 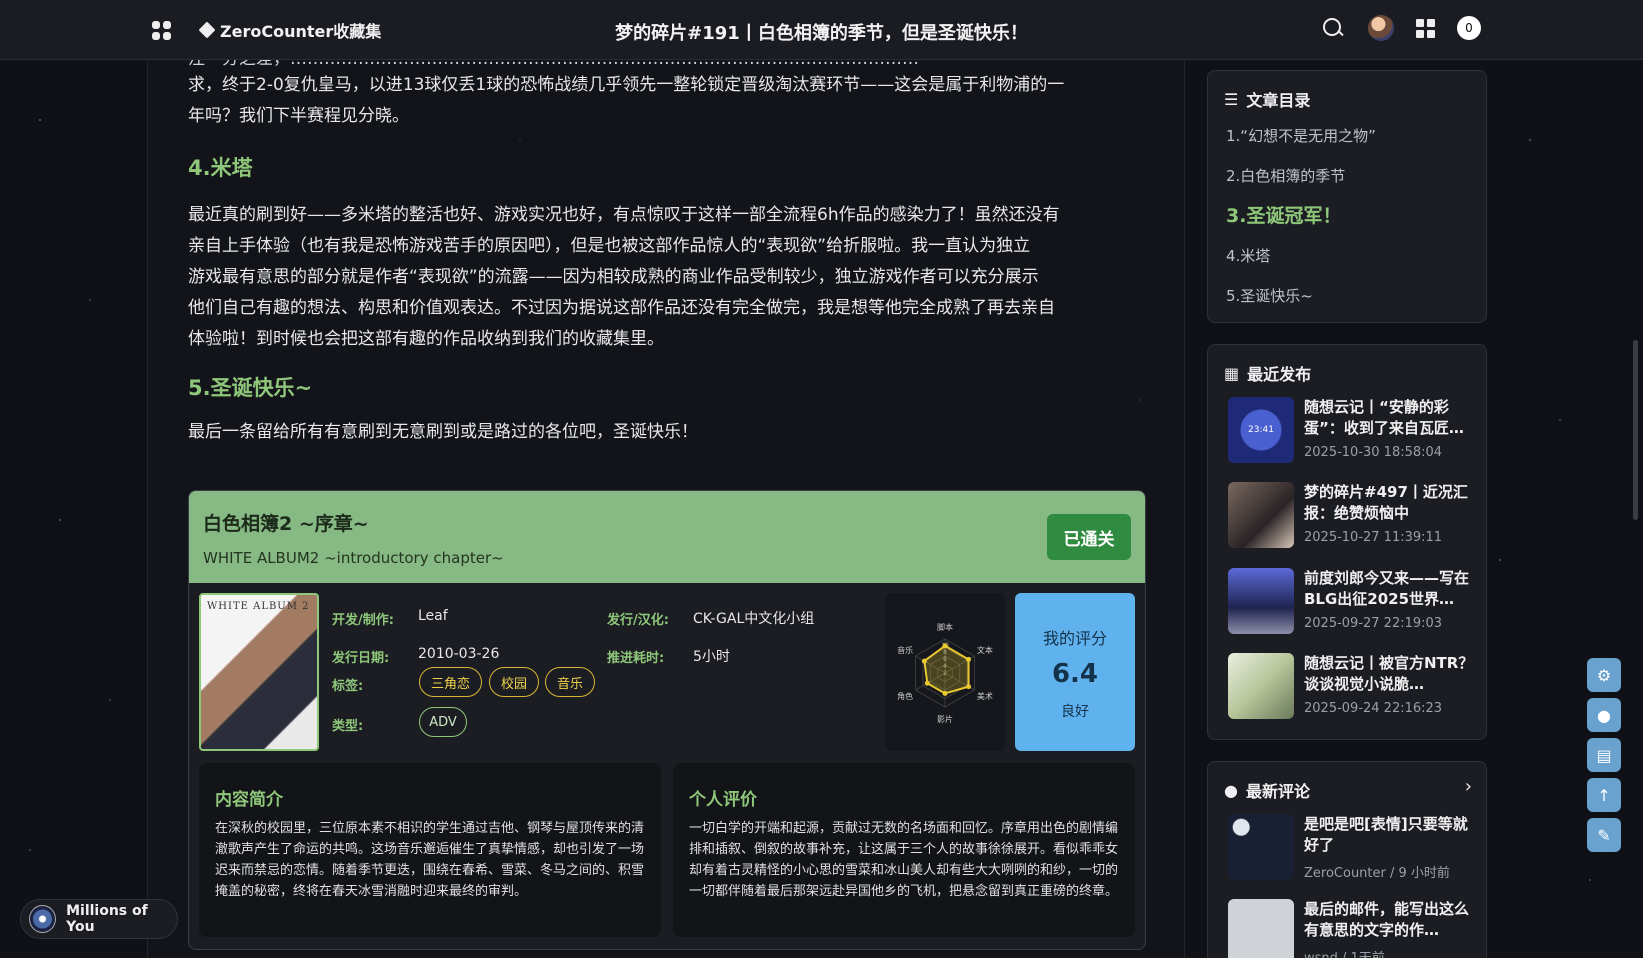 What do you see at coordinates (450, 682) in the screenshot?
I see `tag-chip: 三角恋` at bounding box center [450, 682].